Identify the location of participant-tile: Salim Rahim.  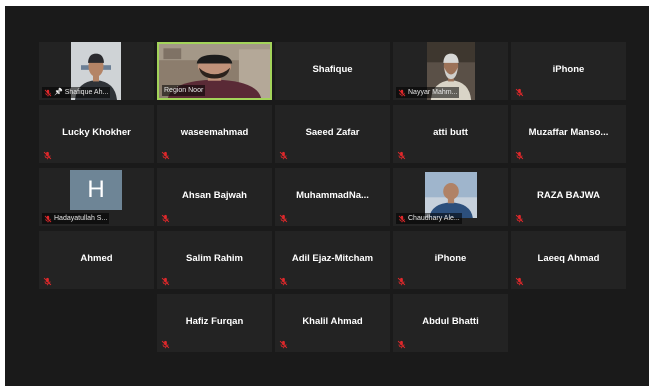
(214, 260).